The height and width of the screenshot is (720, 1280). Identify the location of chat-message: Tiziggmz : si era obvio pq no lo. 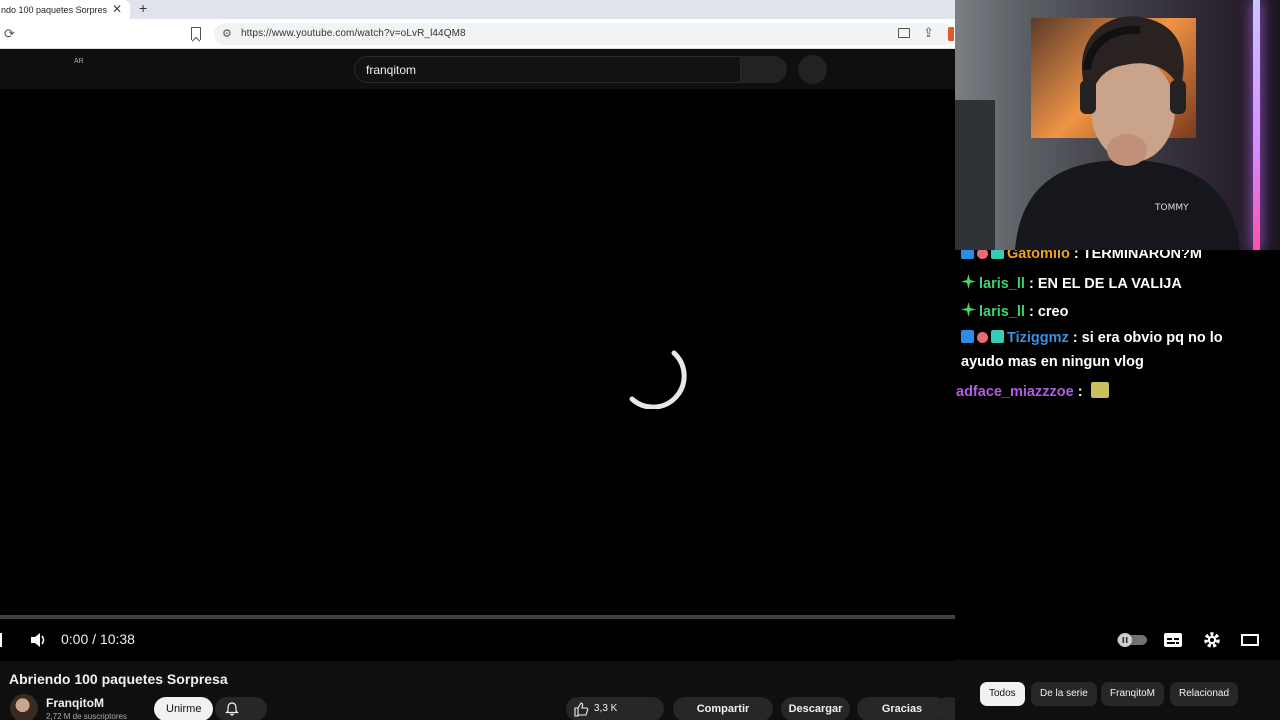
(1092, 338).